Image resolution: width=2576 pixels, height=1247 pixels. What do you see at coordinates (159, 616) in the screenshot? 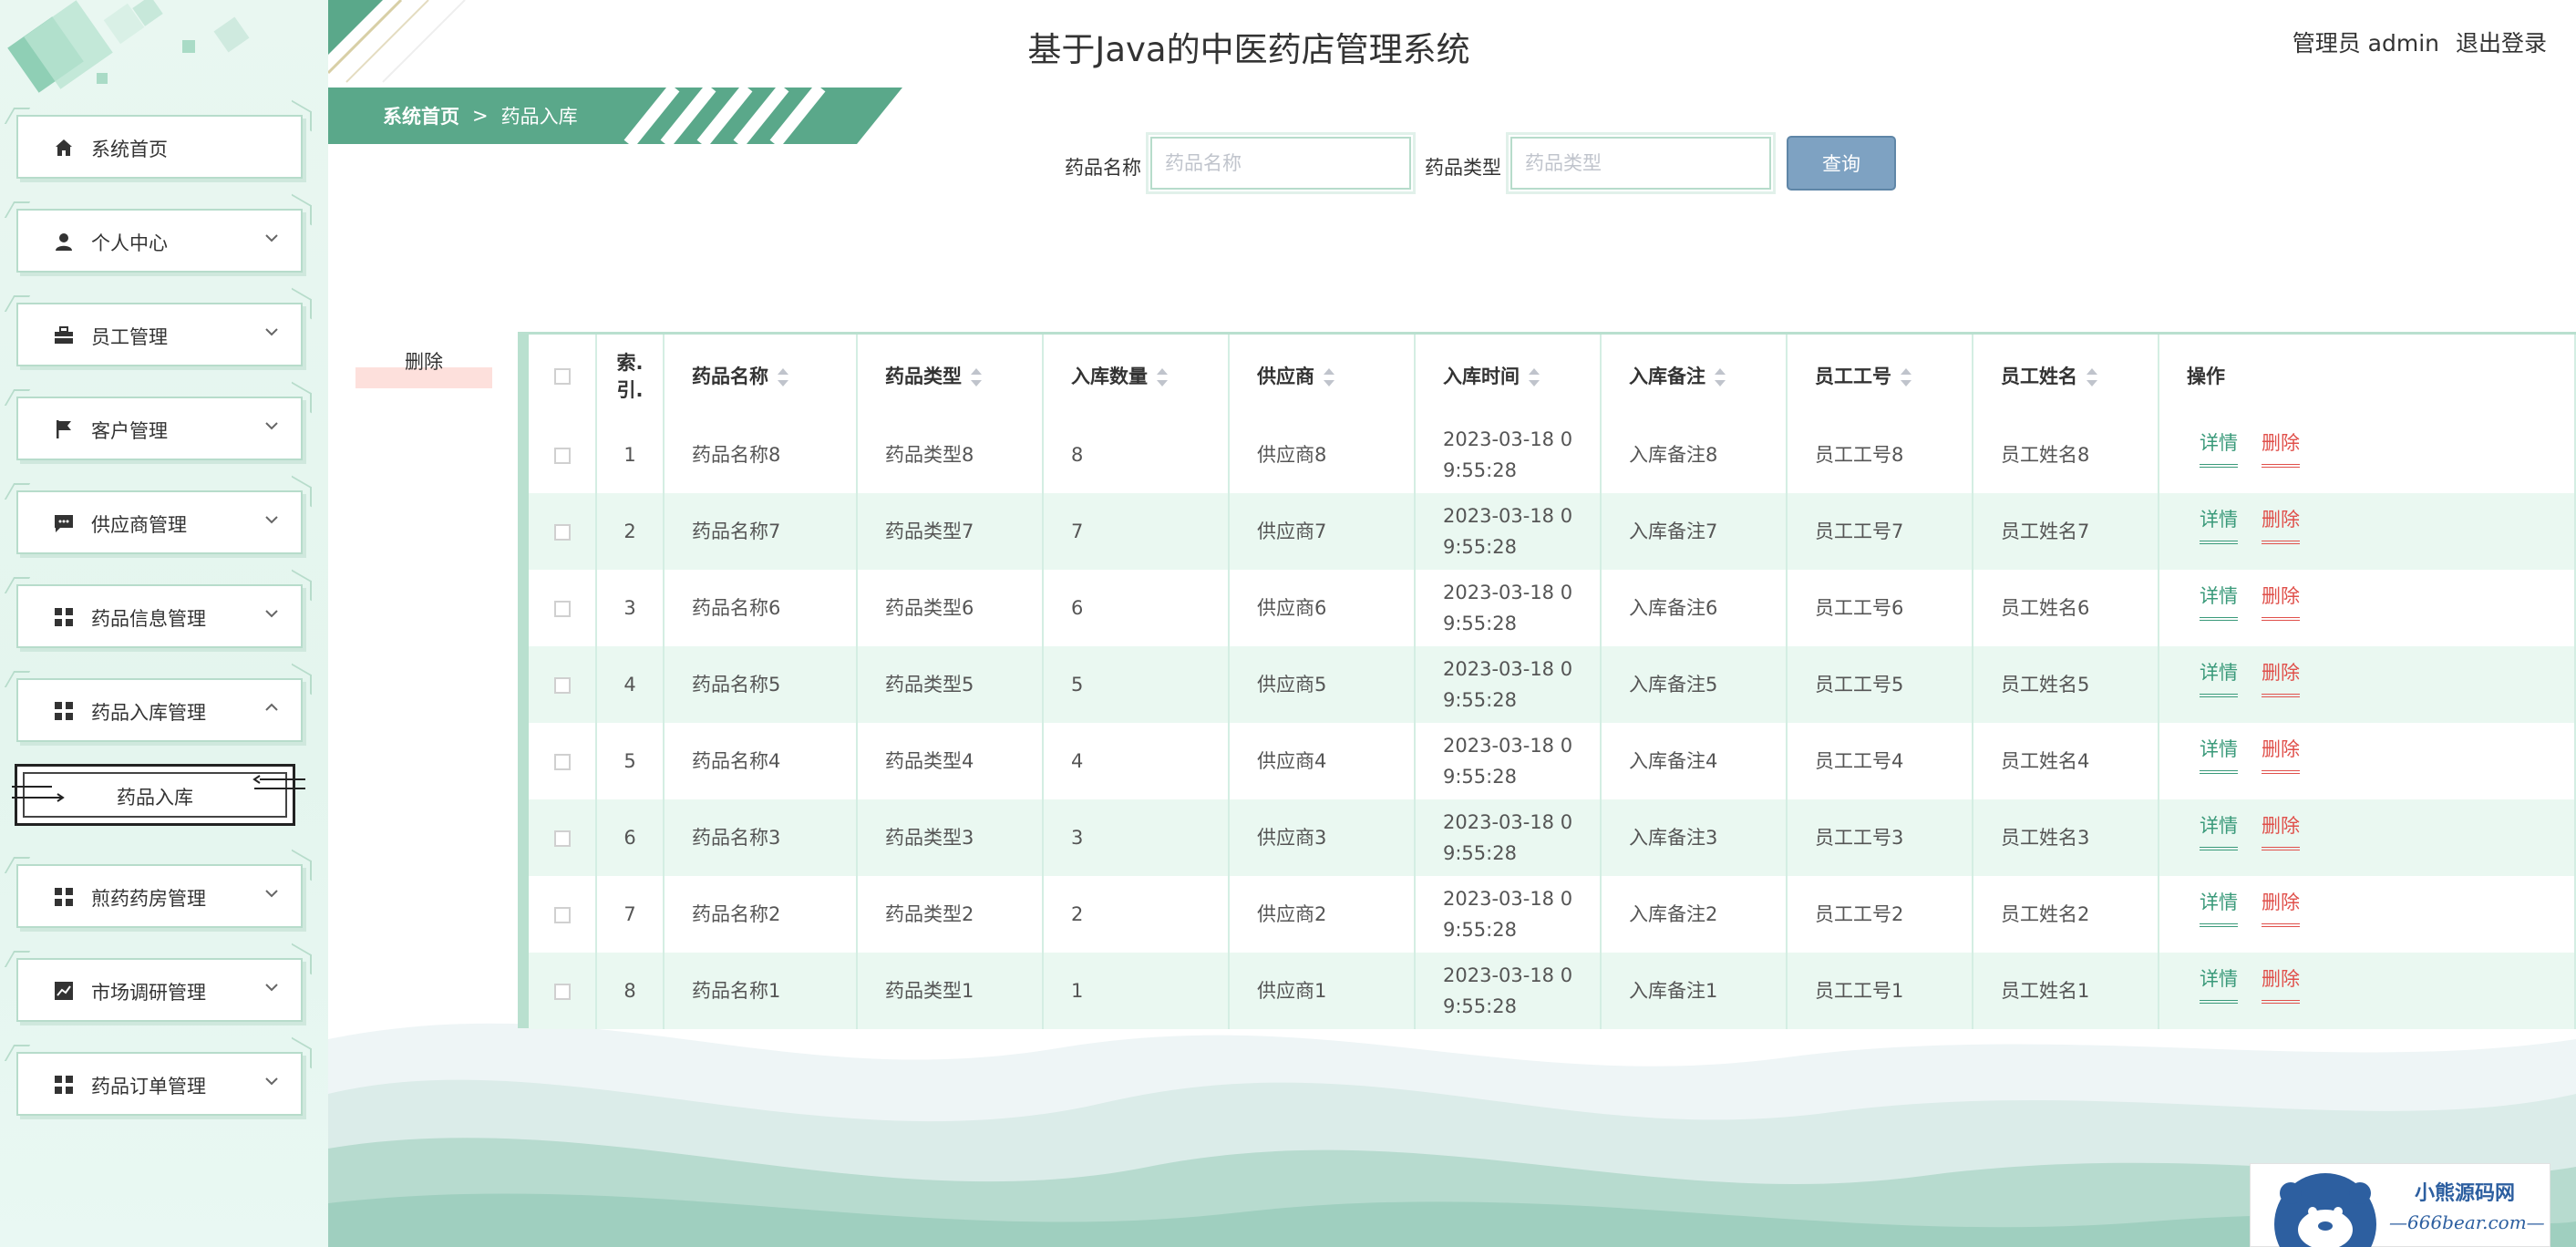
I see `sidebar-item-drug-info: 药品信息管理` at bounding box center [159, 616].